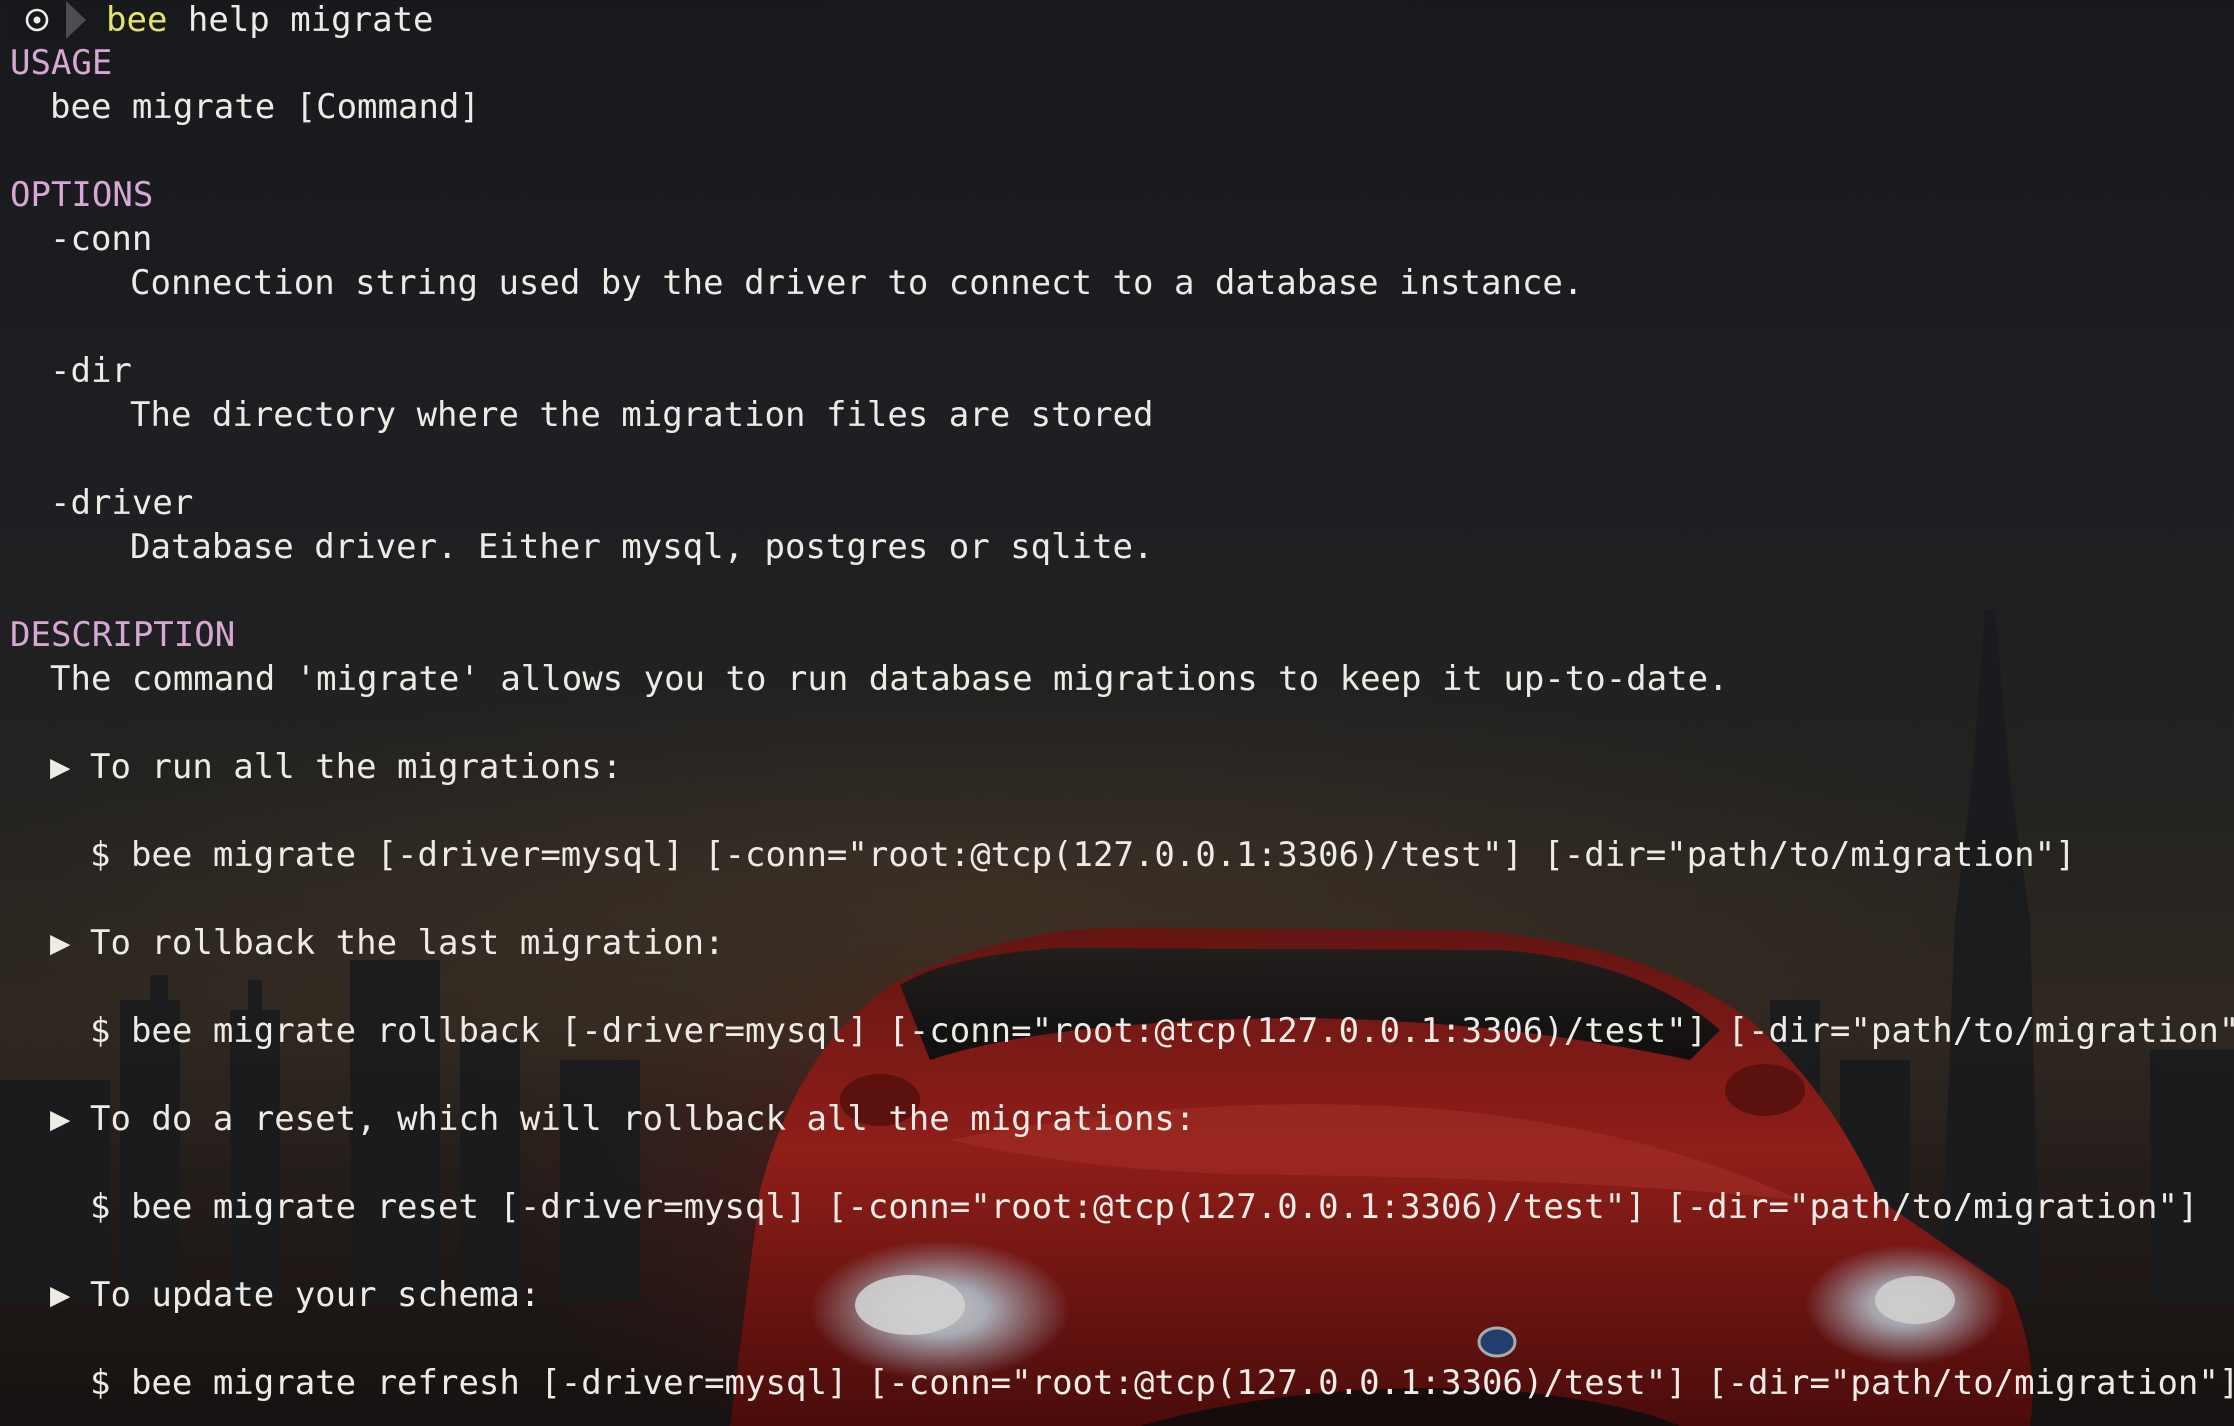 The image size is (2234, 1426). What do you see at coordinates (91, 371) in the screenshot?
I see `option-flag-dir: -dir` at bounding box center [91, 371].